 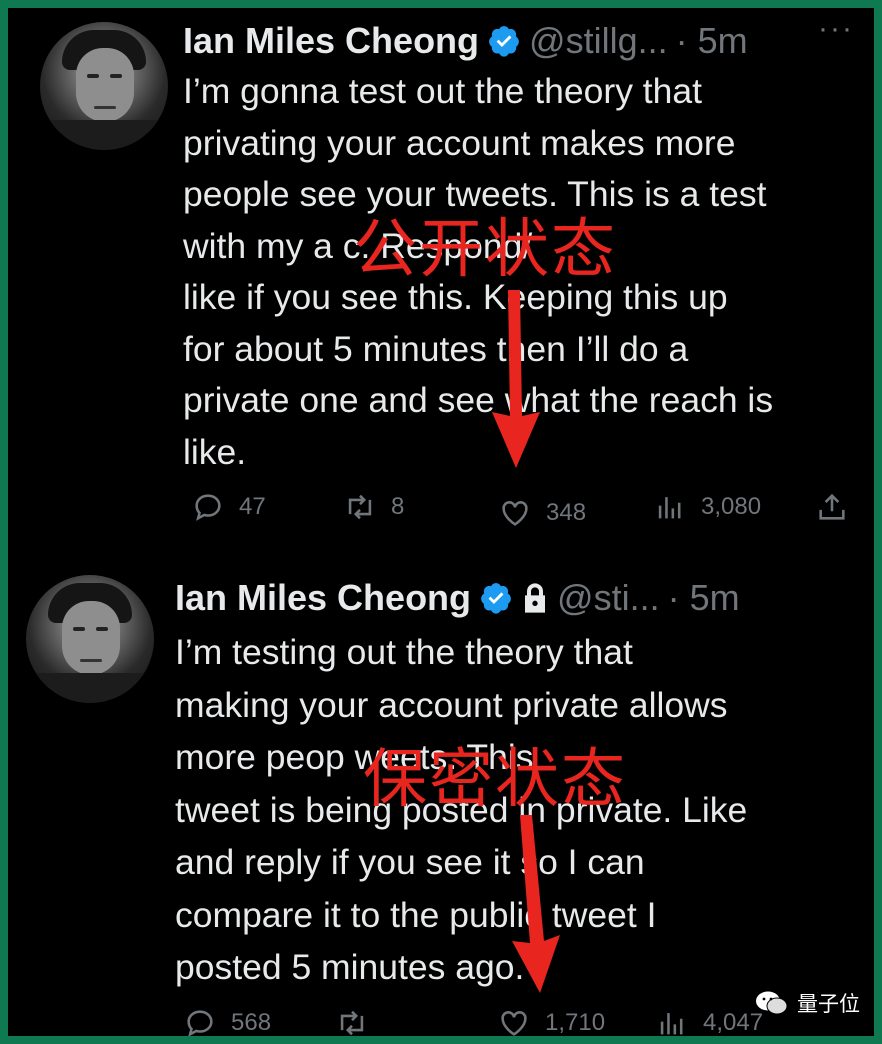 I want to click on retweet-button, so click(x=359, y=1021).